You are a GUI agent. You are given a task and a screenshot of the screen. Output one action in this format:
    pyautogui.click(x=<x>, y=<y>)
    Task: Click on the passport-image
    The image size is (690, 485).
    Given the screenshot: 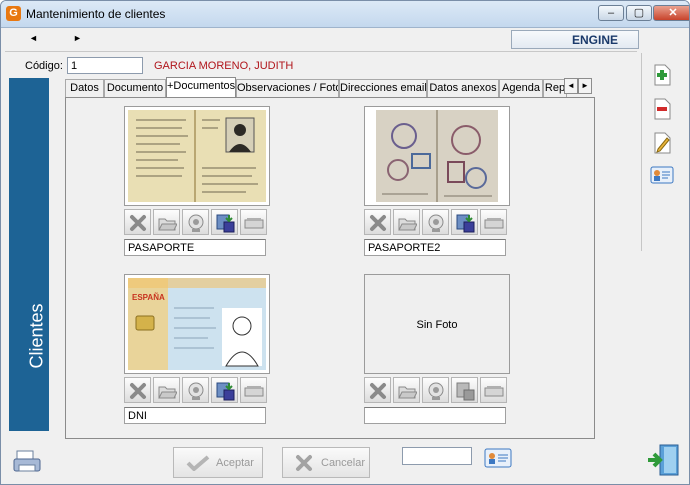 What is the action you would take?
    pyautogui.click(x=197, y=156)
    